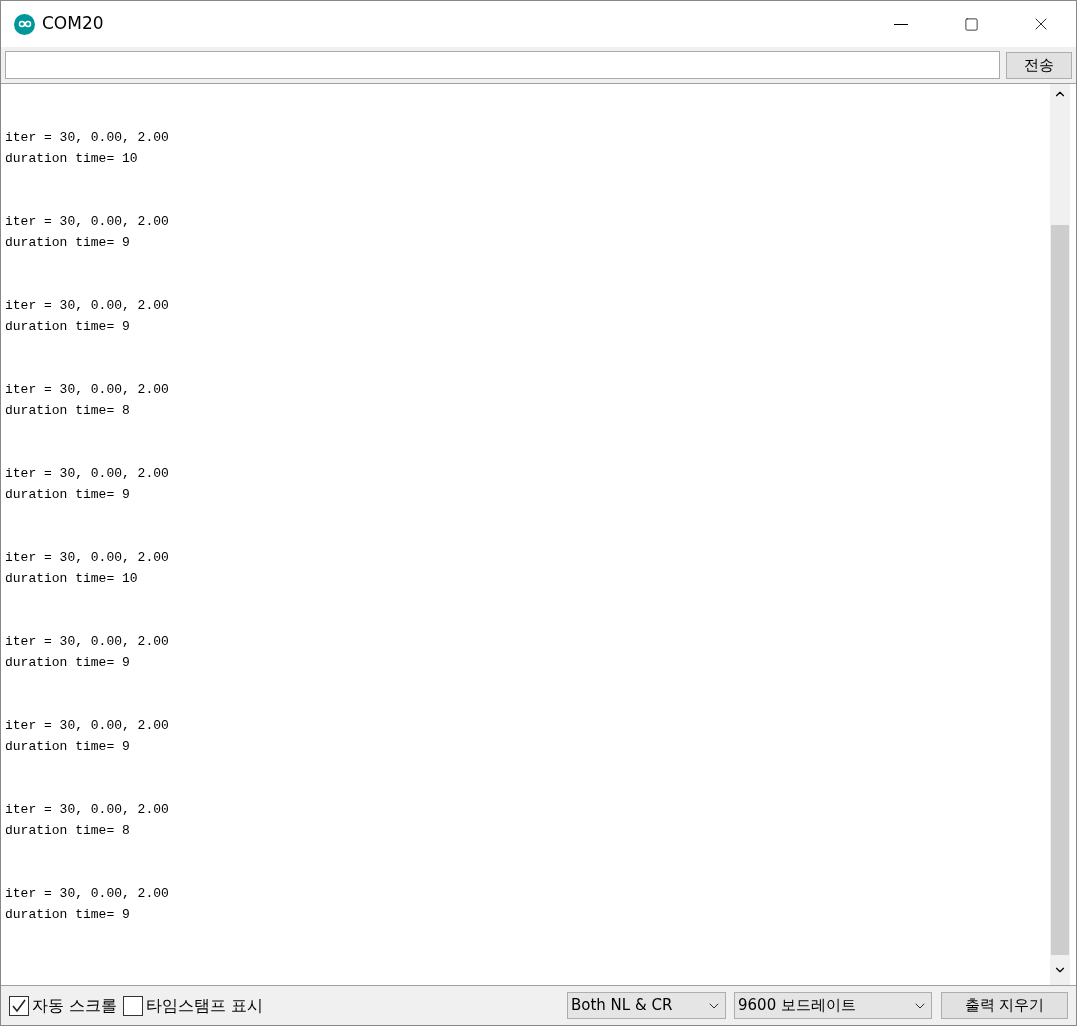  Describe the element at coordinates (901, 24) in the screenshot. I see `minimize-icon` at that location.